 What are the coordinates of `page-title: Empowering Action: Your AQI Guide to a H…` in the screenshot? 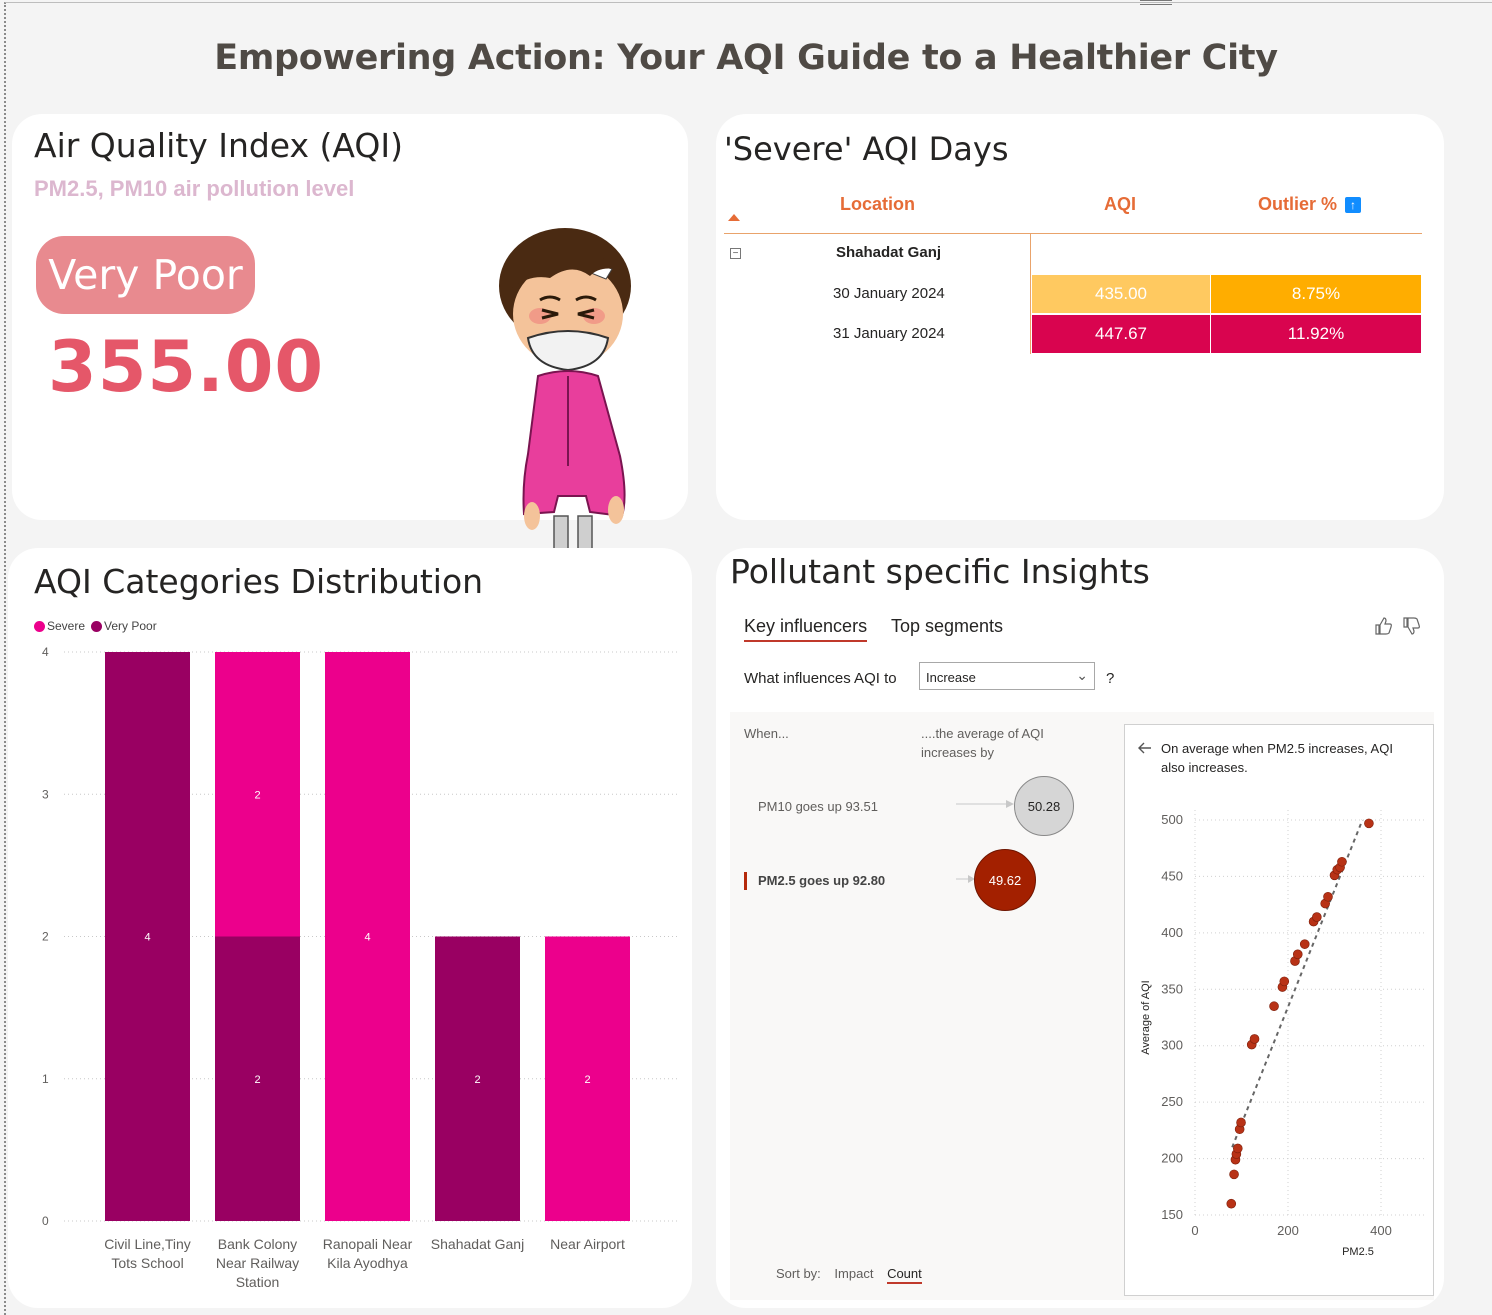 It's located at (746, 58).